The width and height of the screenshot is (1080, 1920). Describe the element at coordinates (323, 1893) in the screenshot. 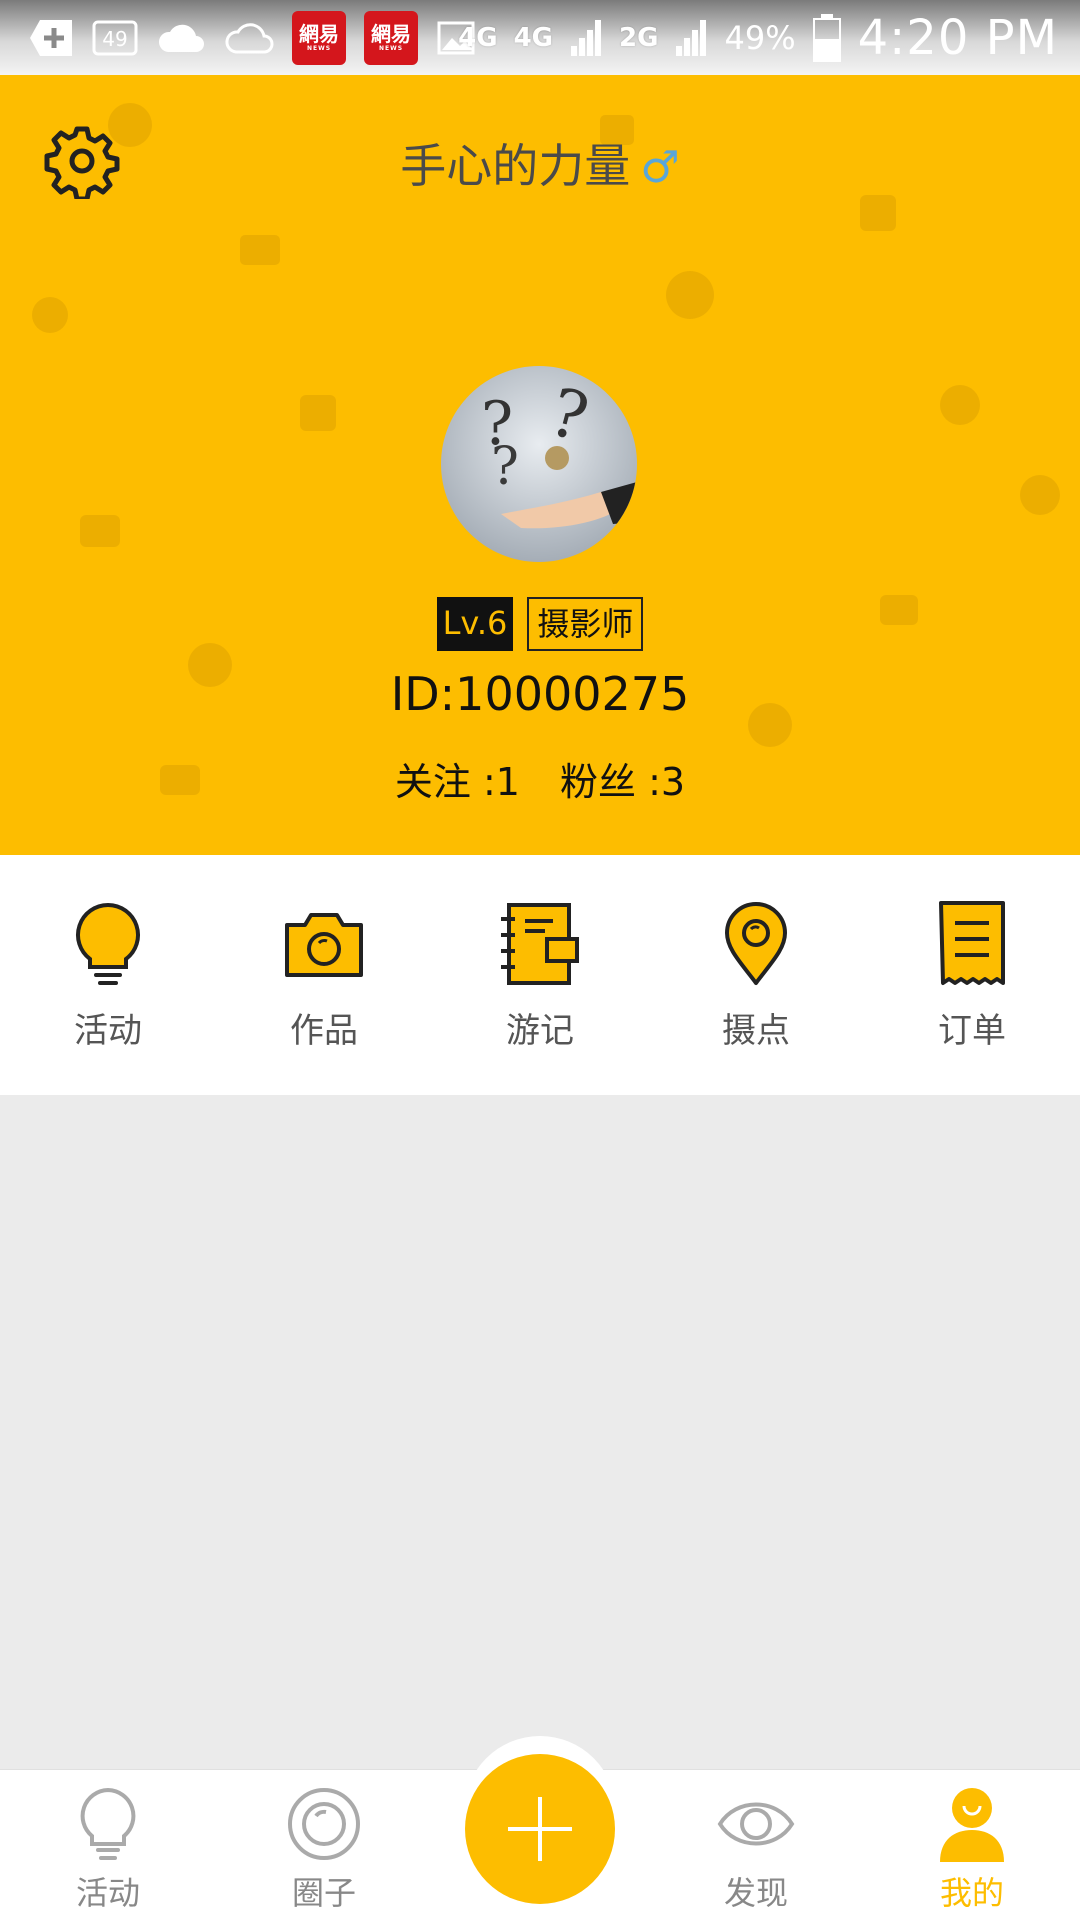

I see `nav-label: 圈子` at that location.